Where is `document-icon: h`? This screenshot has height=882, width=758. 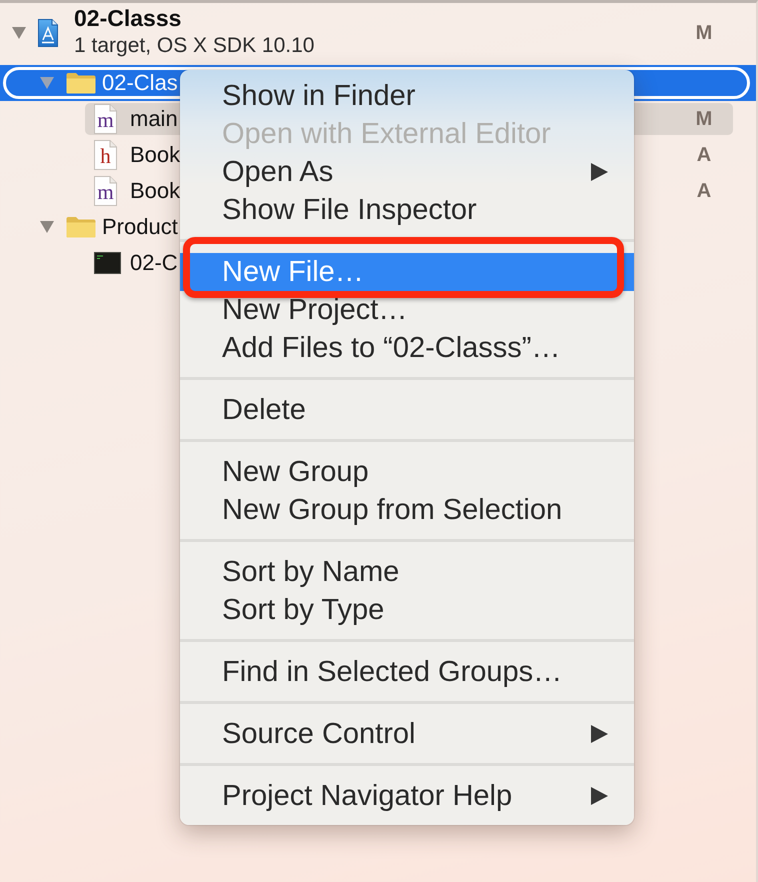
document-icon: h is located at coordinates (105, 155).